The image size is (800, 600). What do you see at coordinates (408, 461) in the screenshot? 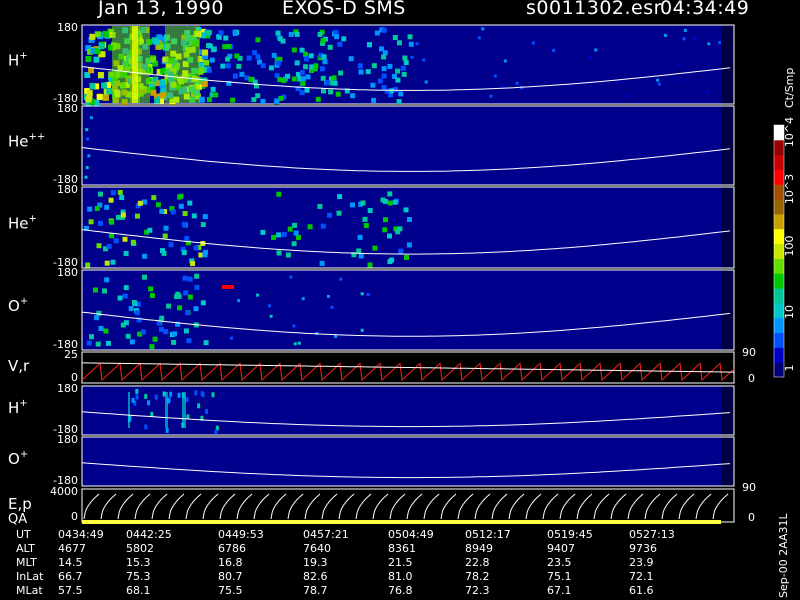
I see `panel-6-background` at bounding box center [408, 461].